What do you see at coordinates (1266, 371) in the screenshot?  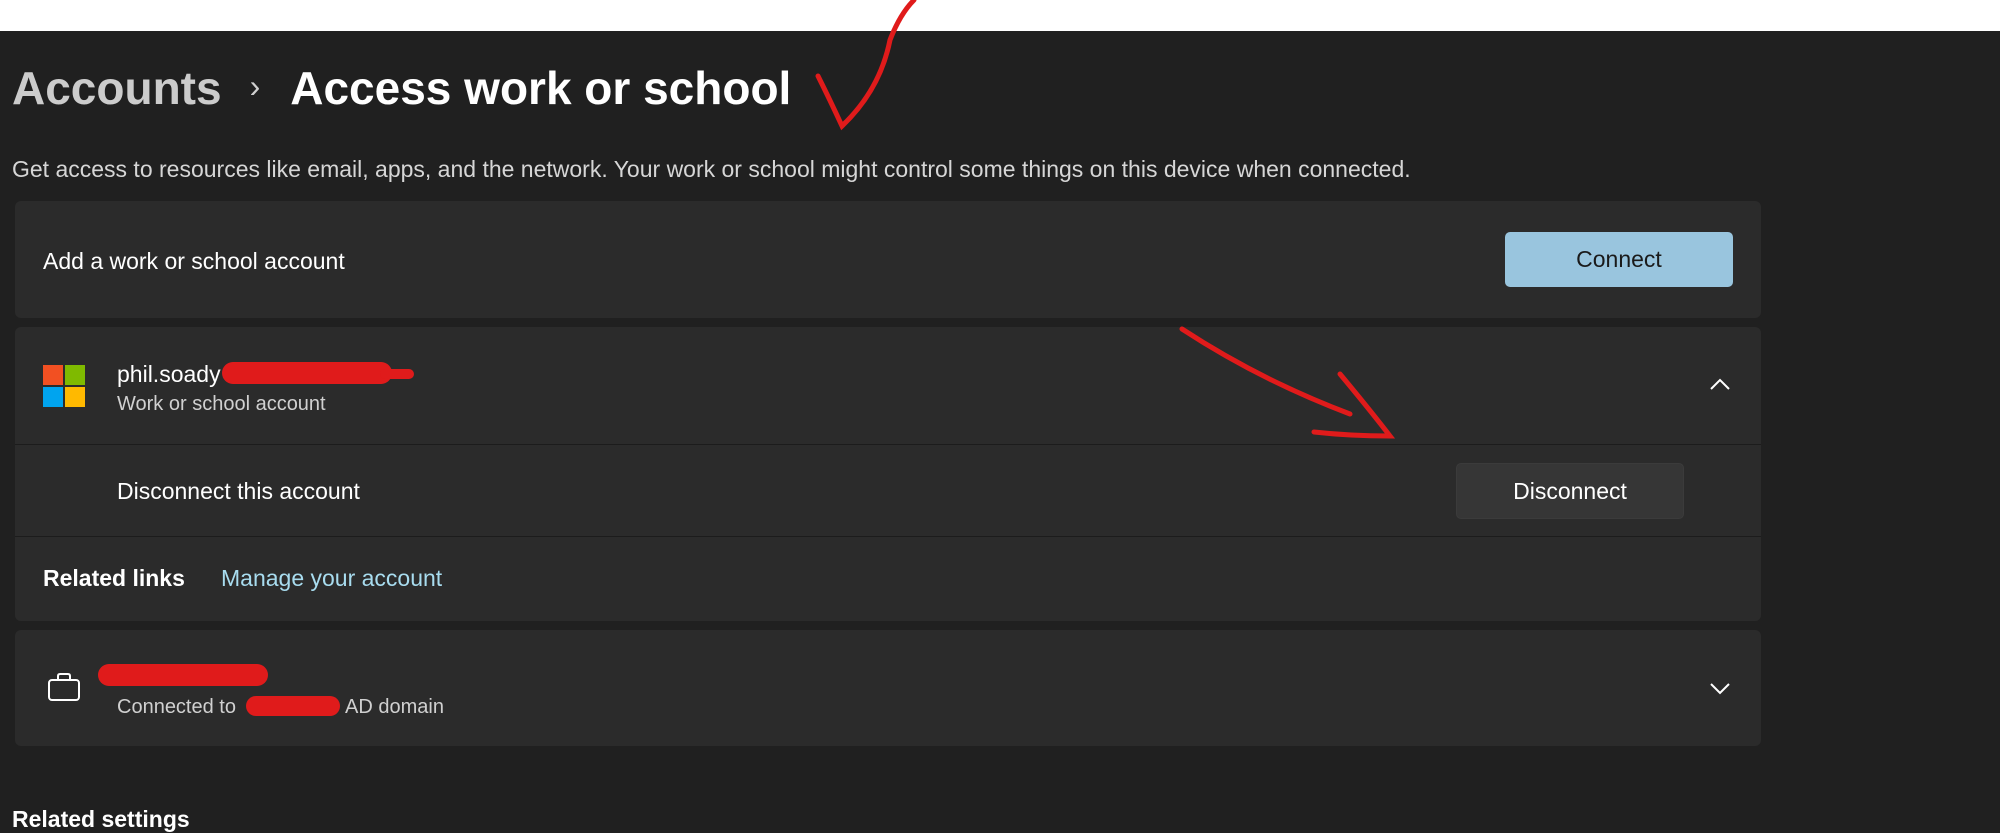 I see `annotation-arrow-shaft` at bounding box center [1266, 371].